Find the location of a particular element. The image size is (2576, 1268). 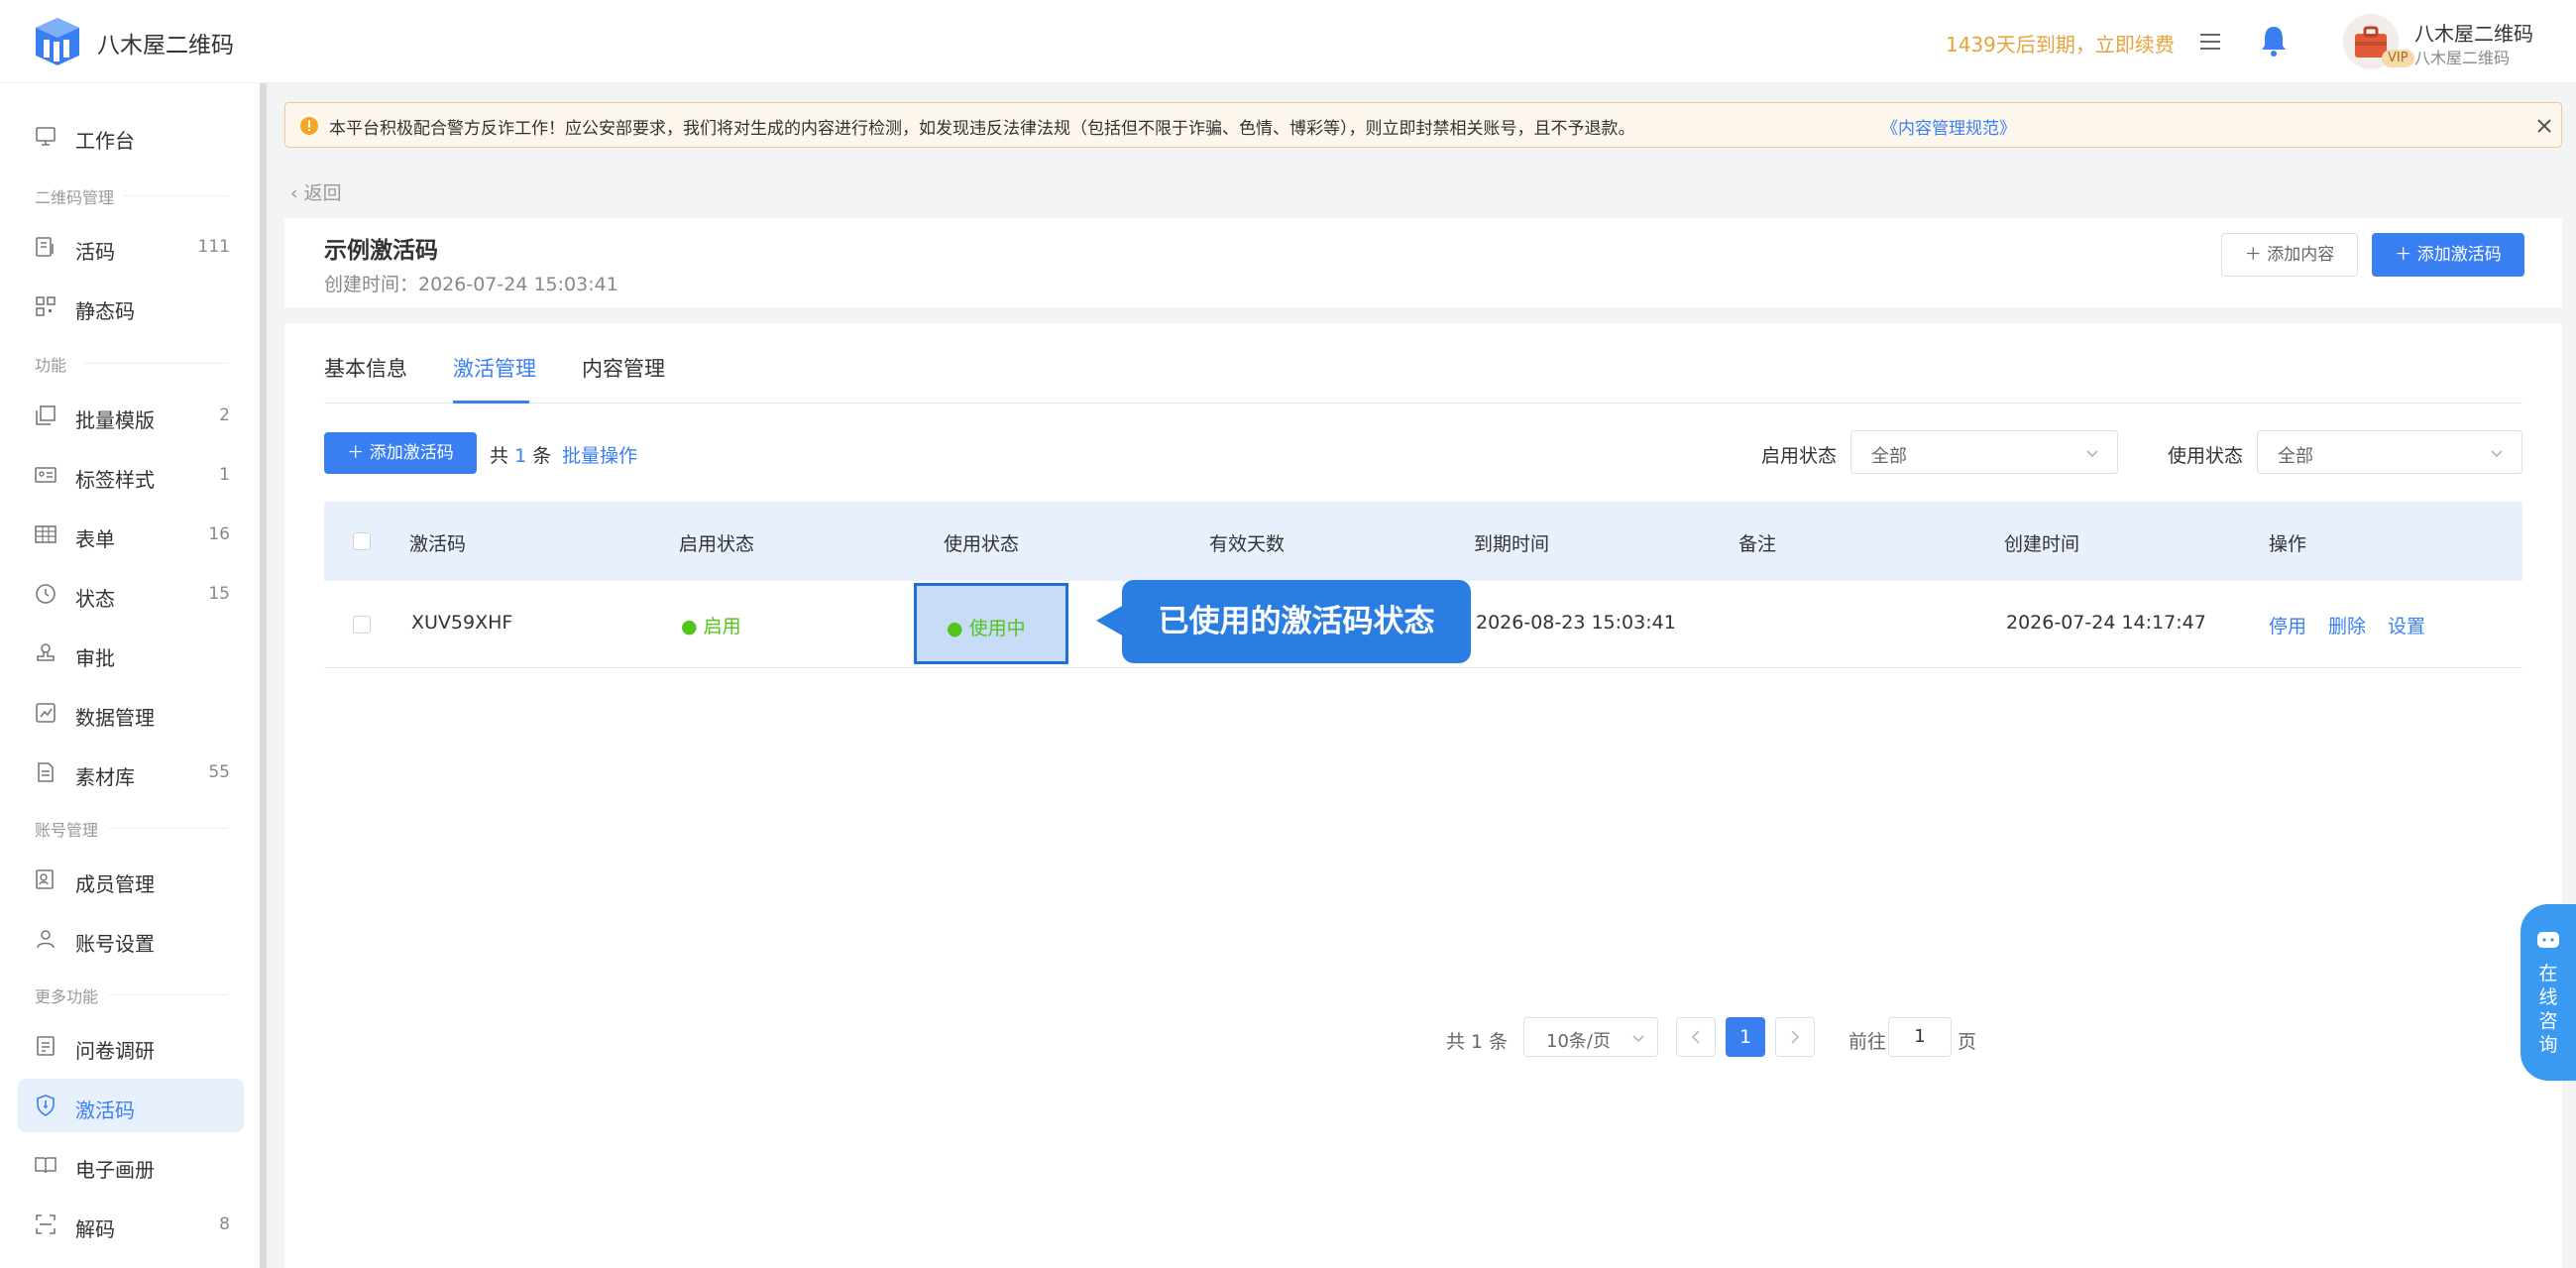

sidebar-item-label: 解码 is located at coordinates (95, 1229).